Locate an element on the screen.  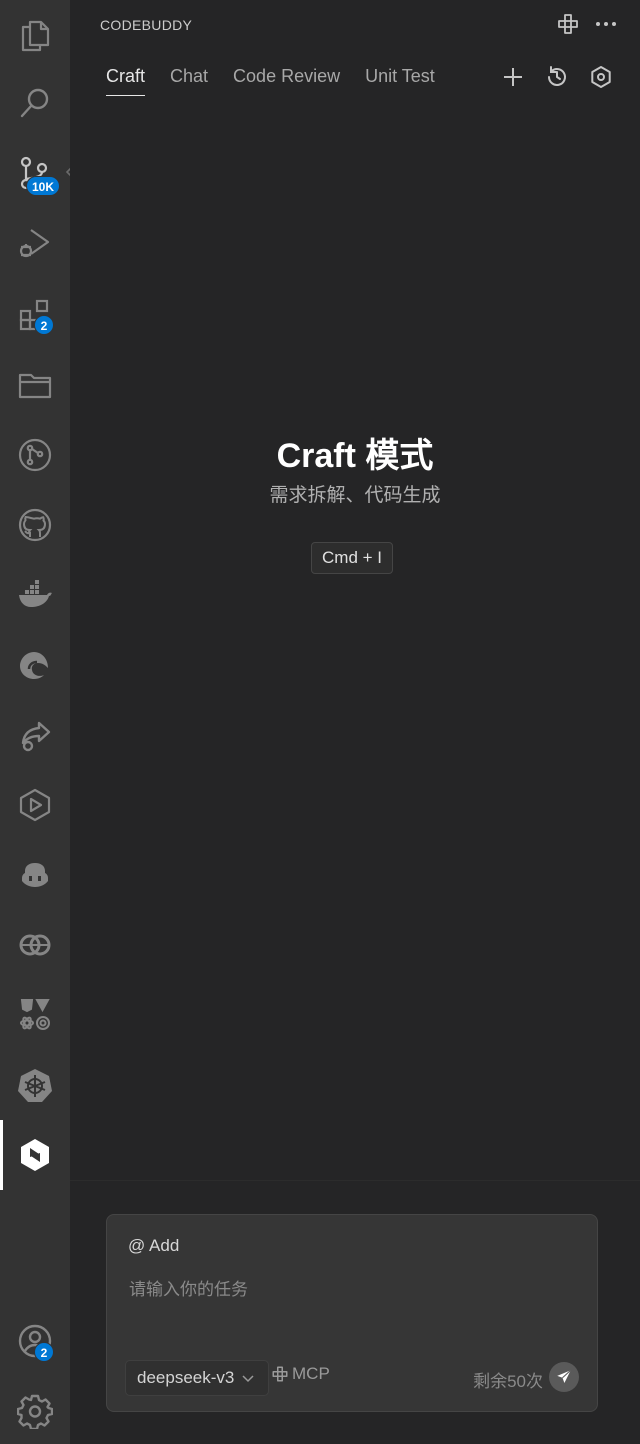
activity-edge is located at coordinates (35, 665).